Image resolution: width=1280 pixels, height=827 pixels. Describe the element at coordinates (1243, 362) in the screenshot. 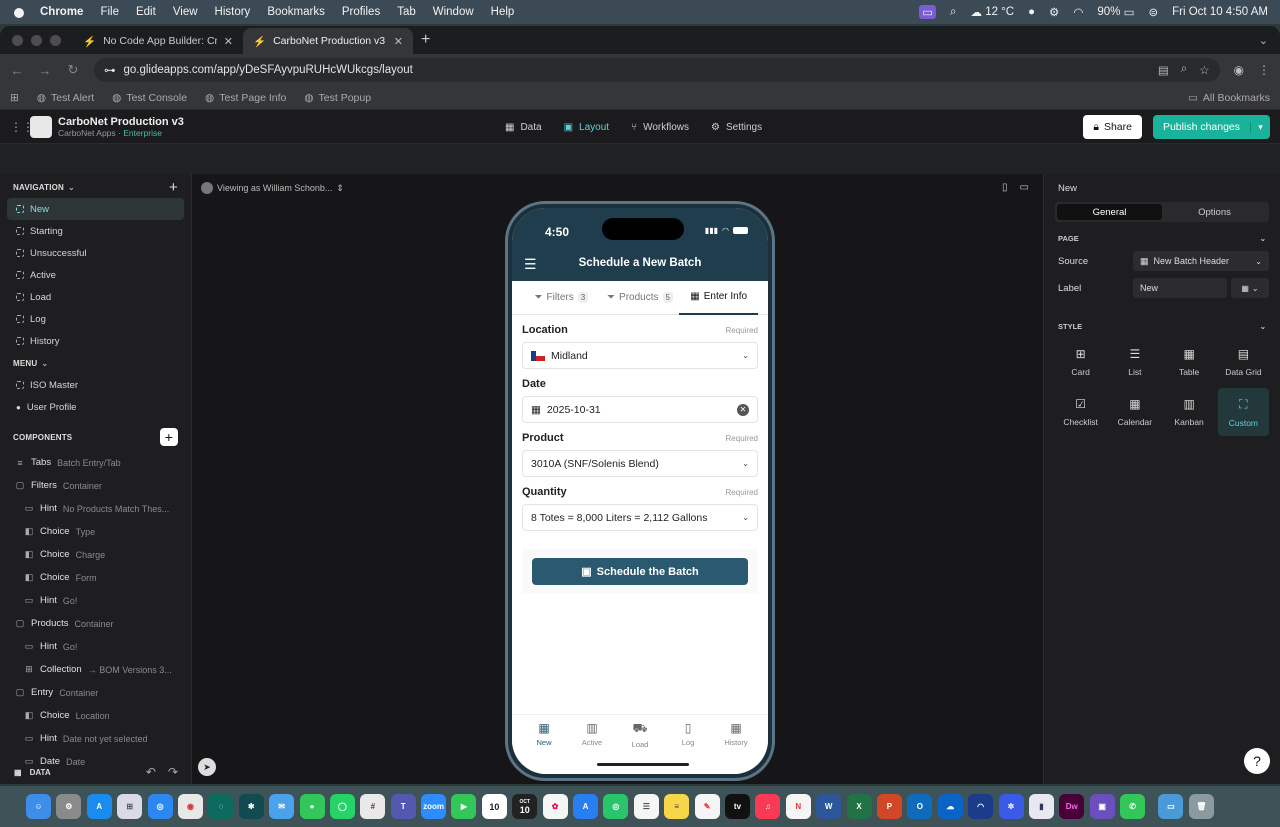

I see `style-data-grid: ▤ Data Grid` at that location.